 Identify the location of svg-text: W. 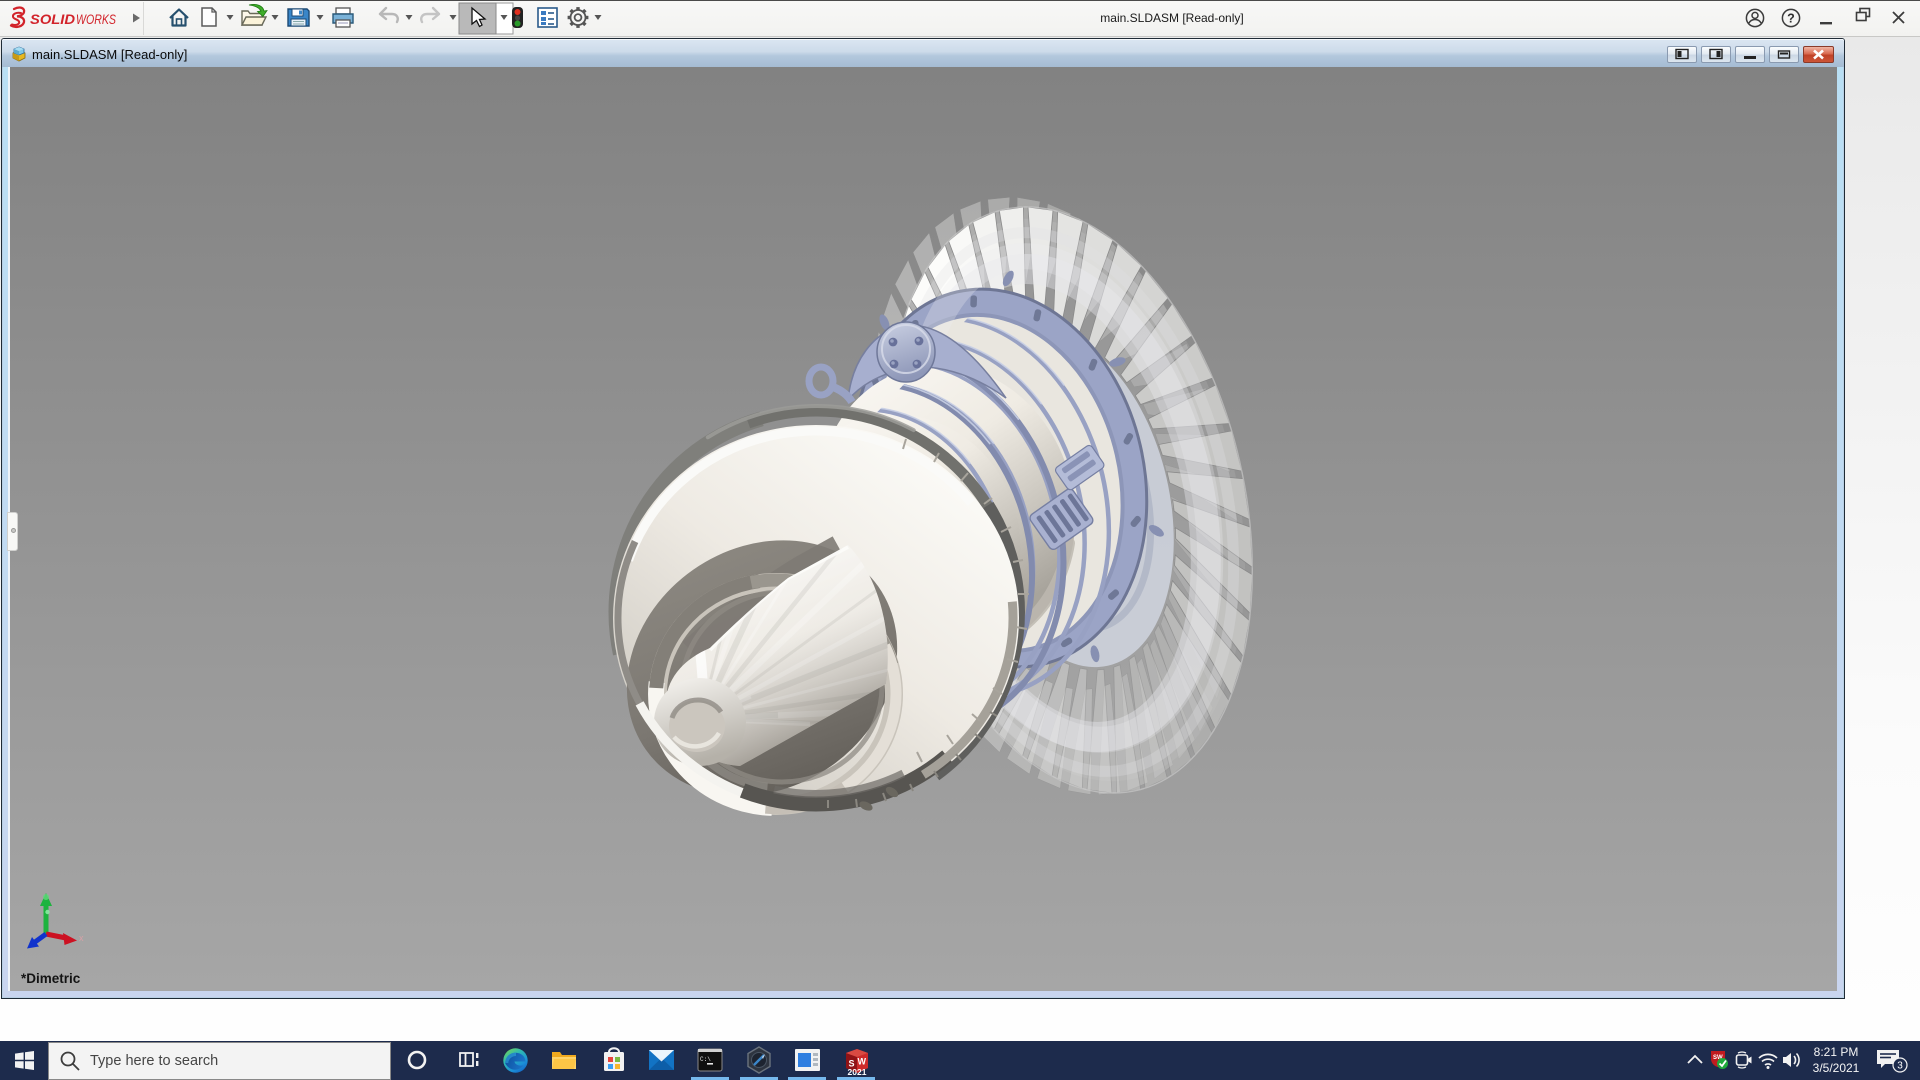
(862, 1062).